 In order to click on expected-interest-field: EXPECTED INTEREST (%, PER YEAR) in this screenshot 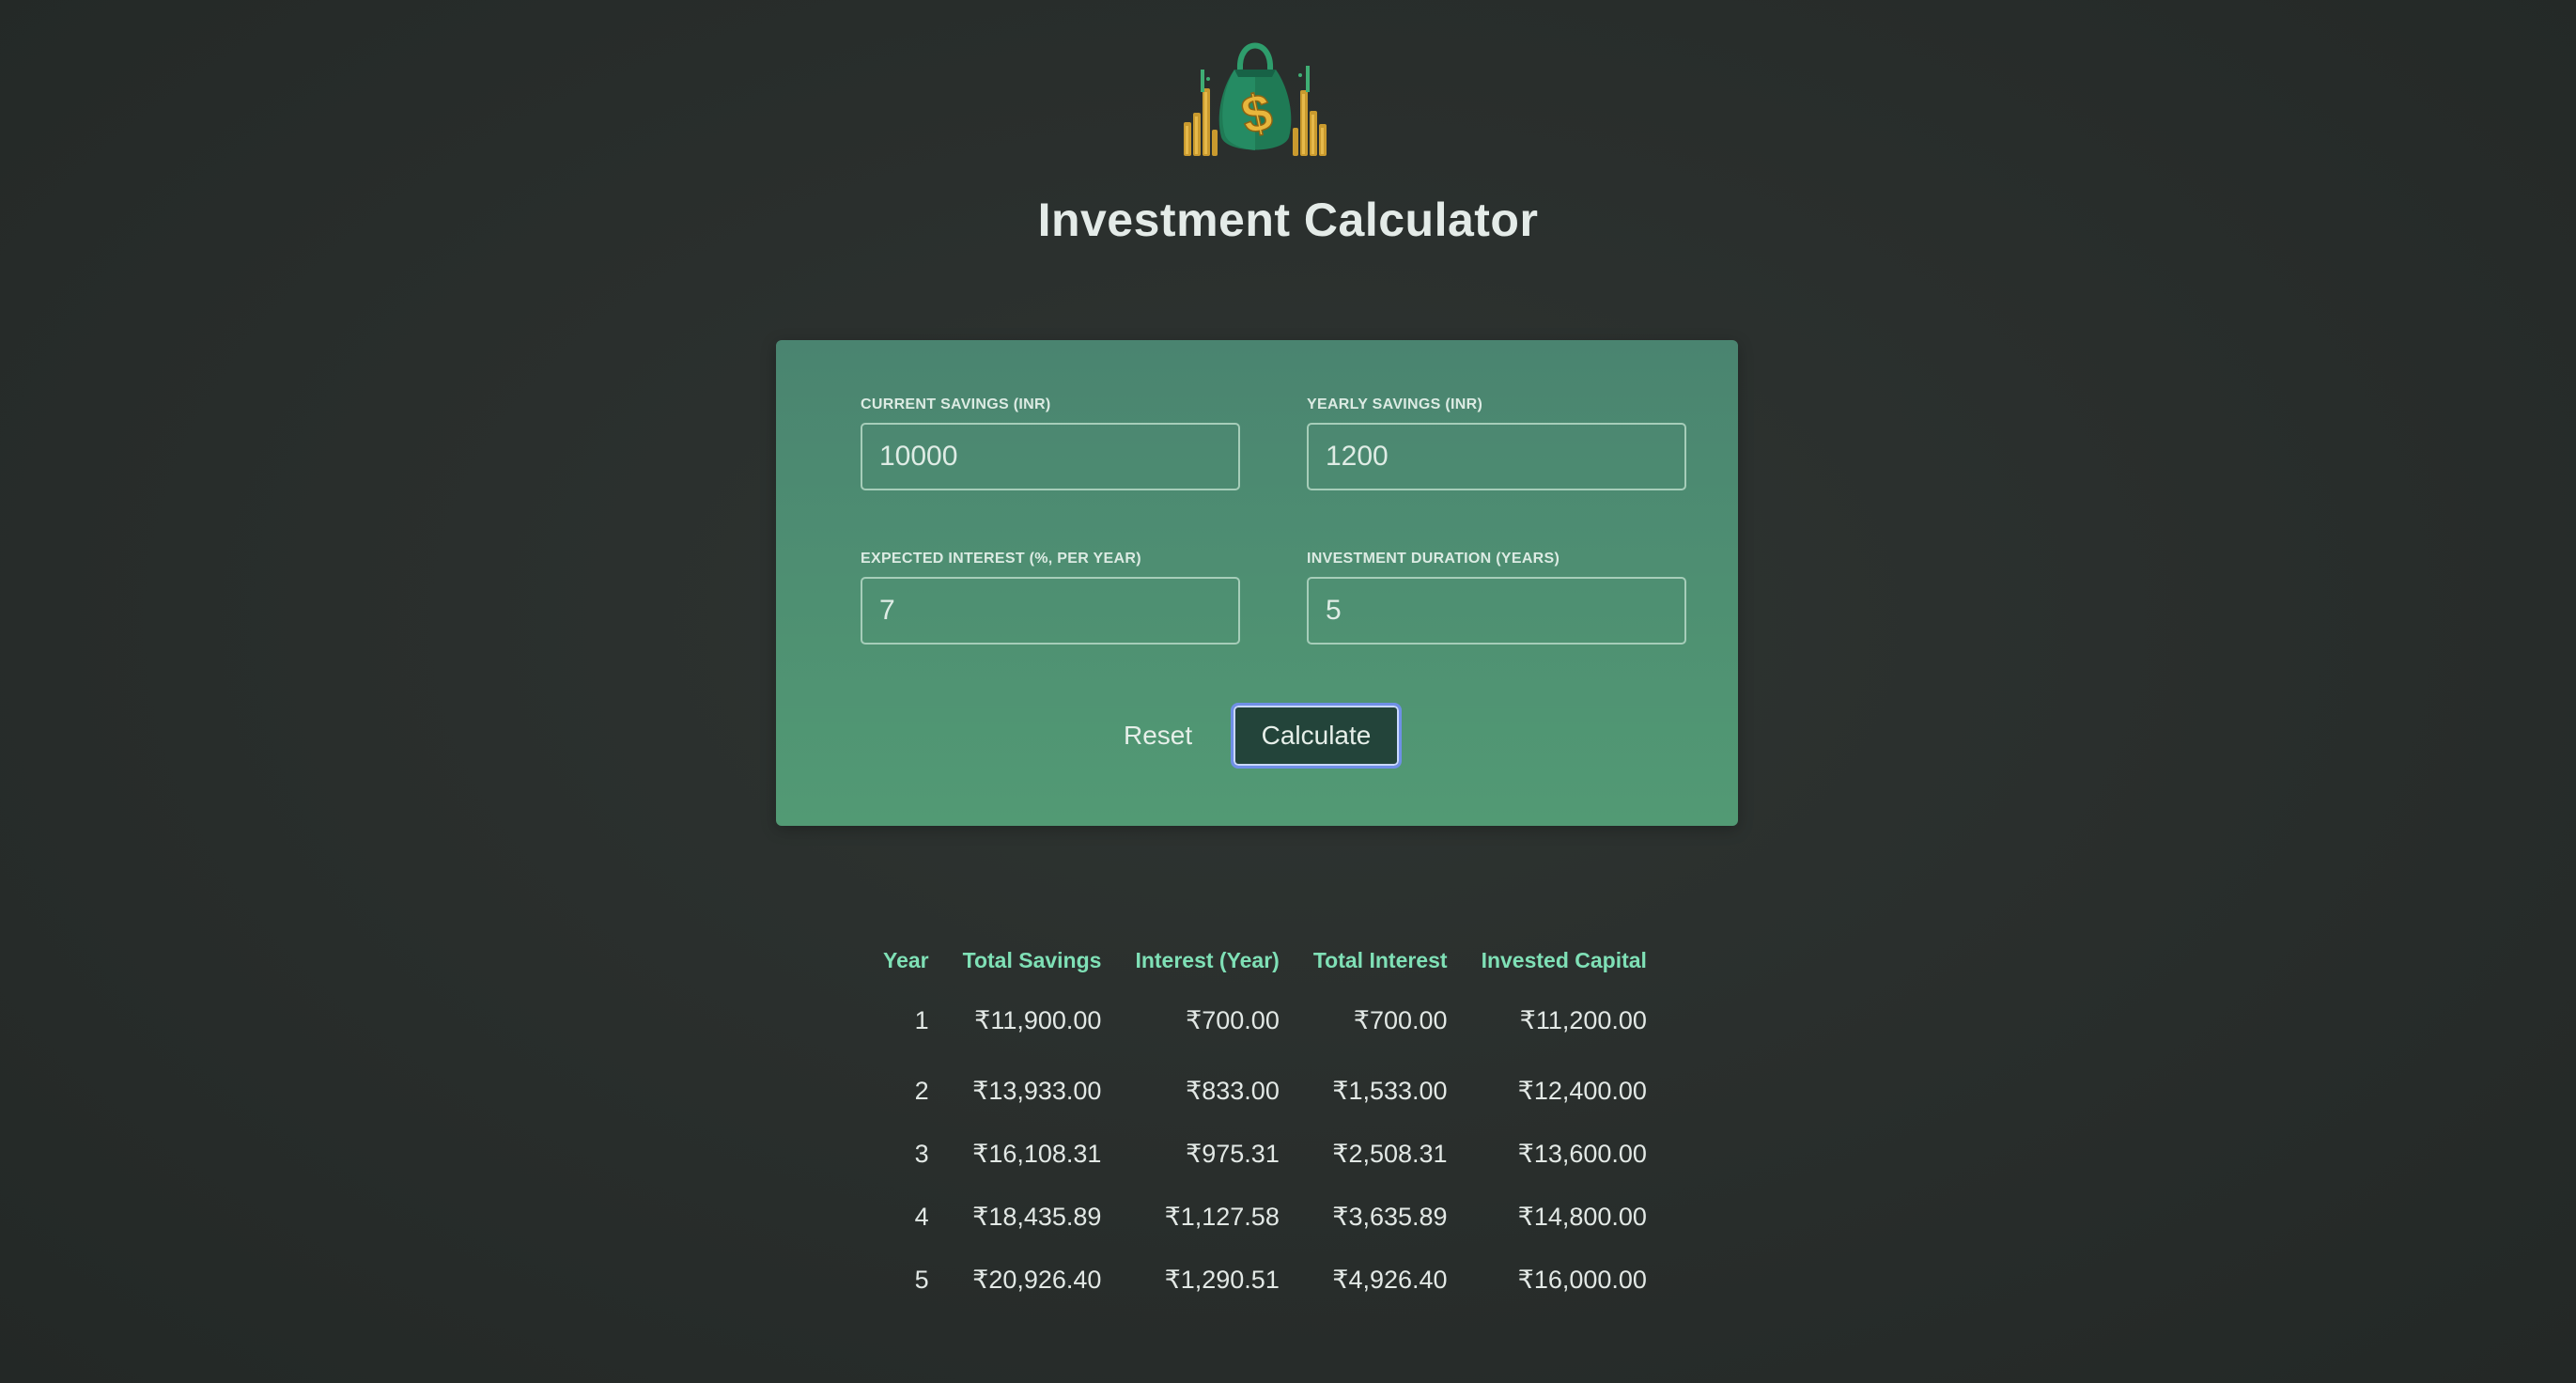, I will do `click(1050, 598)`.